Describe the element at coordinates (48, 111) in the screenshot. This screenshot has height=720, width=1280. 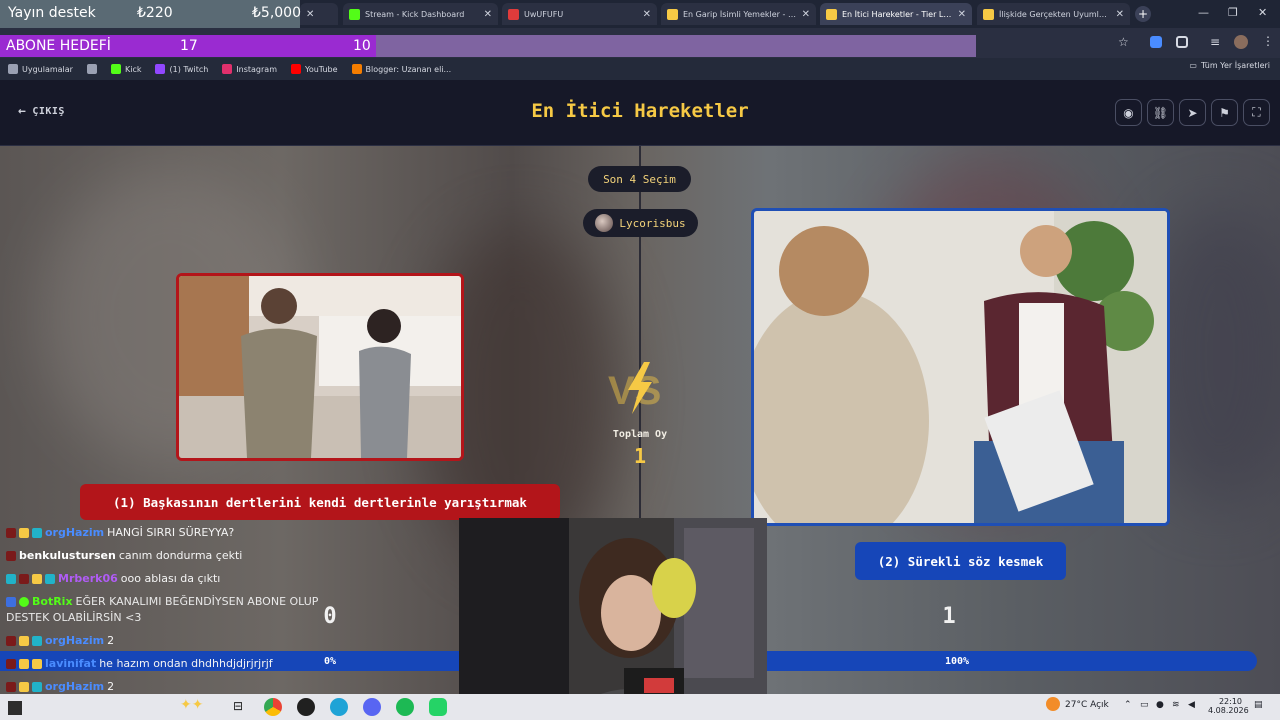
I see `exit-label: ÇIKIŞ` at that location.